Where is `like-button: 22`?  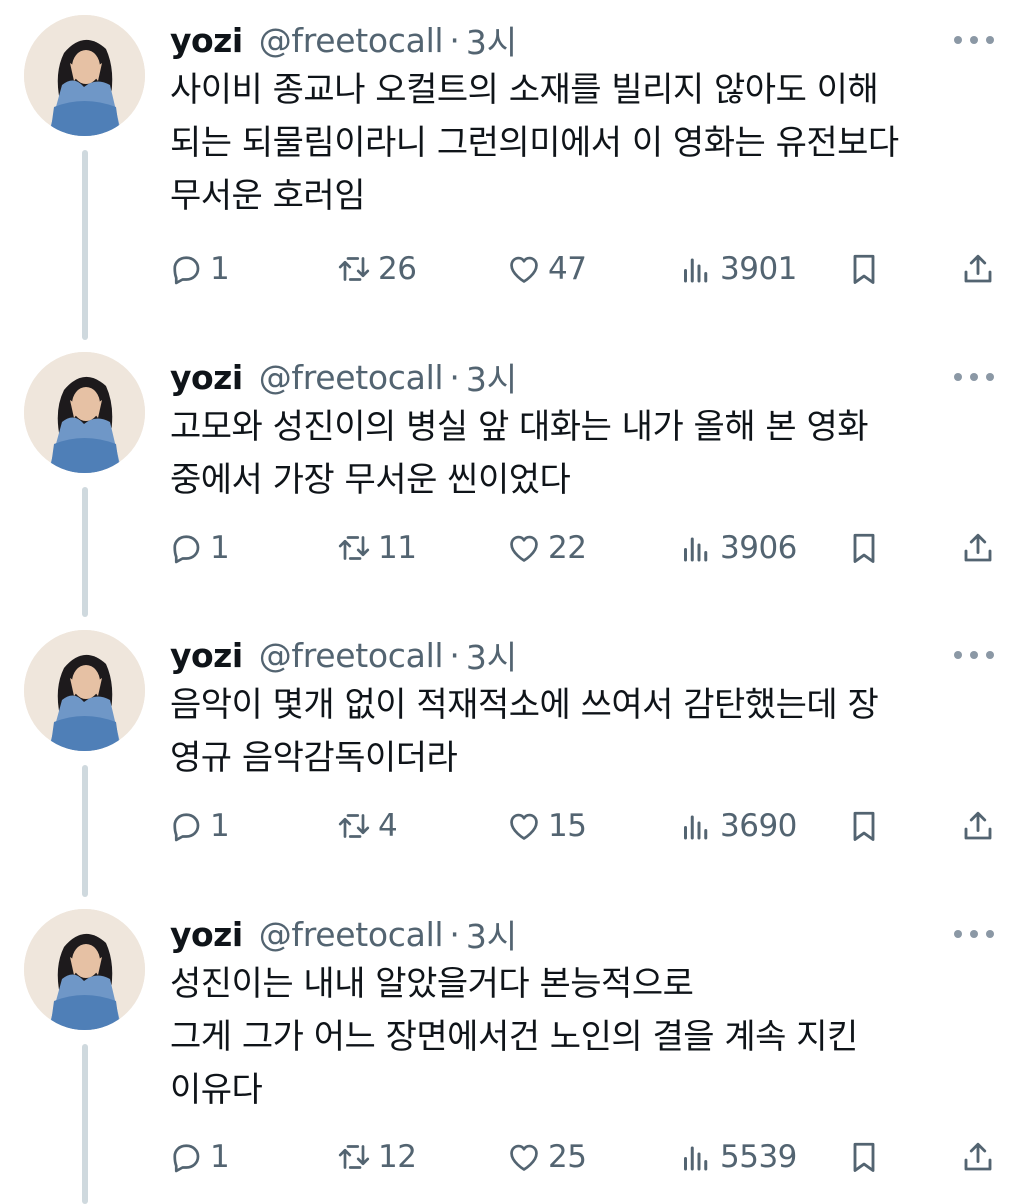
like-button: 22 is located at coordinates (546, 548).